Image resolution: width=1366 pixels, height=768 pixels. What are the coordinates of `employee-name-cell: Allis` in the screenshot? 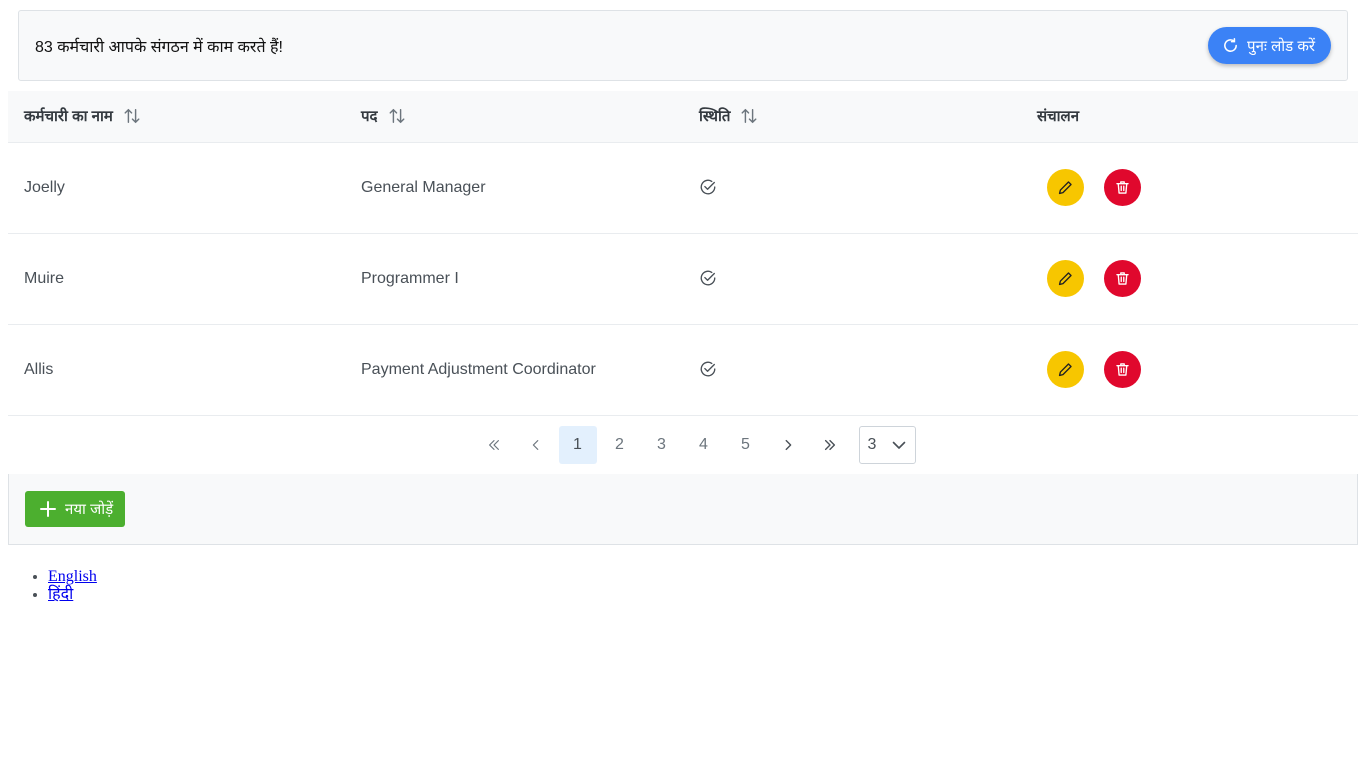 It's located at (176, 370).